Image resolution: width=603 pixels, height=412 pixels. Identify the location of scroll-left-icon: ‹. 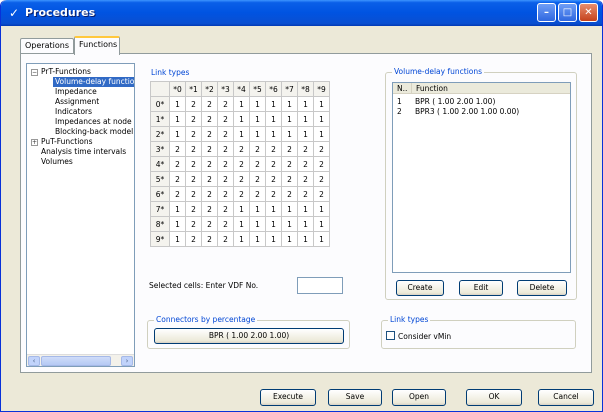
(34, 361).